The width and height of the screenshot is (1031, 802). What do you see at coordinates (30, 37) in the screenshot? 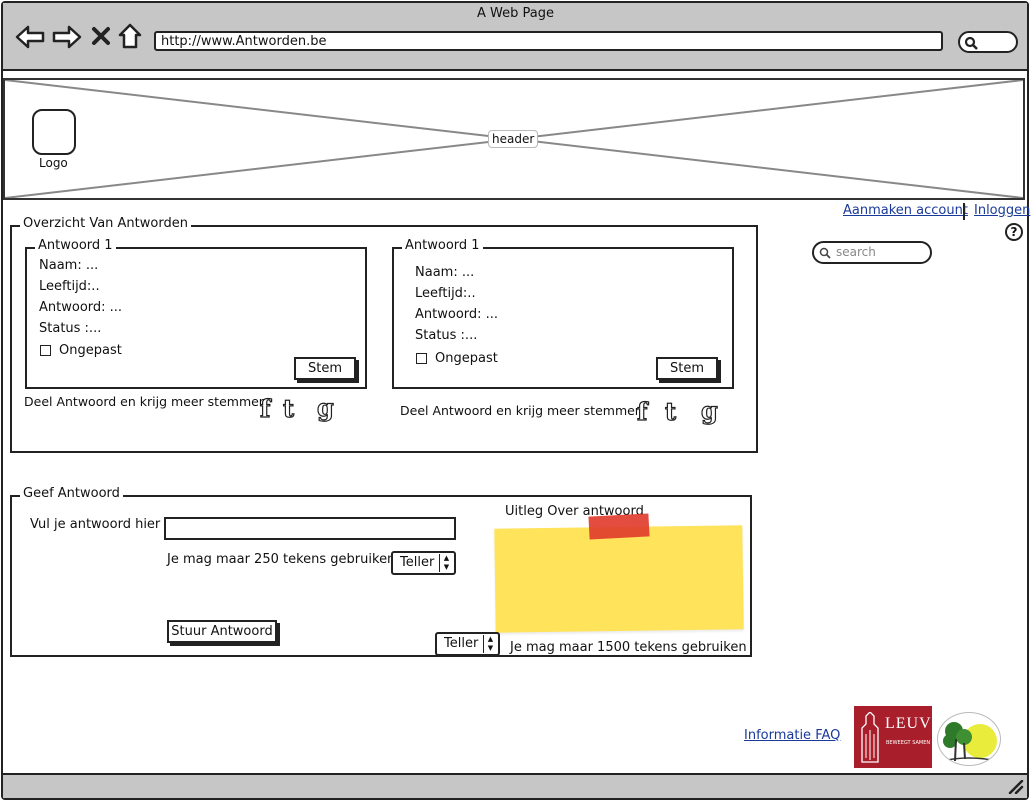
I see `back-icon` at bounding box center [30, 37].